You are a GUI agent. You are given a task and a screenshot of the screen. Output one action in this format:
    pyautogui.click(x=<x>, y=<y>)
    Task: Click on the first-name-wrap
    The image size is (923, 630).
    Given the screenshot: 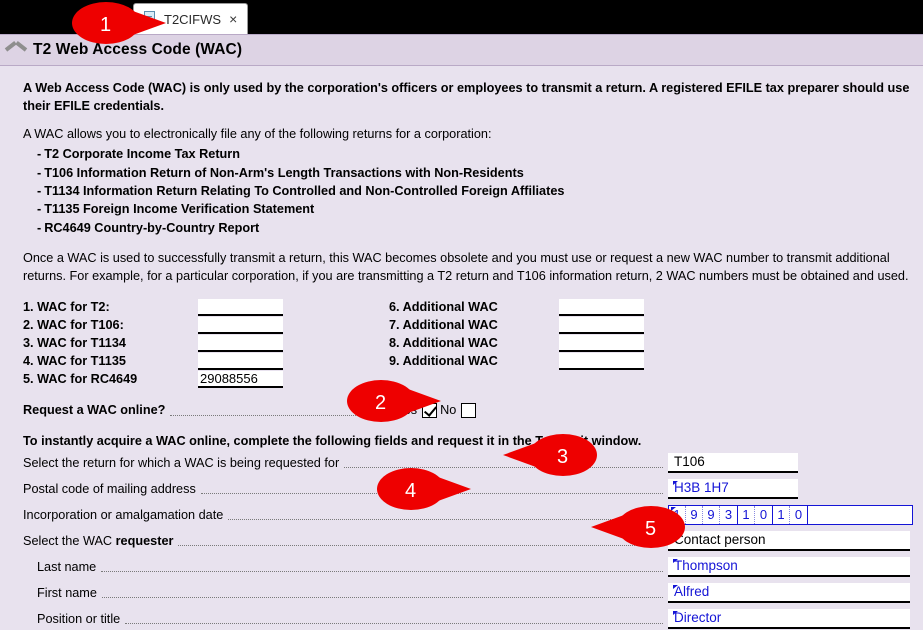 What is the action you would take?
    pyautogui.click(x=790, y=592)
    